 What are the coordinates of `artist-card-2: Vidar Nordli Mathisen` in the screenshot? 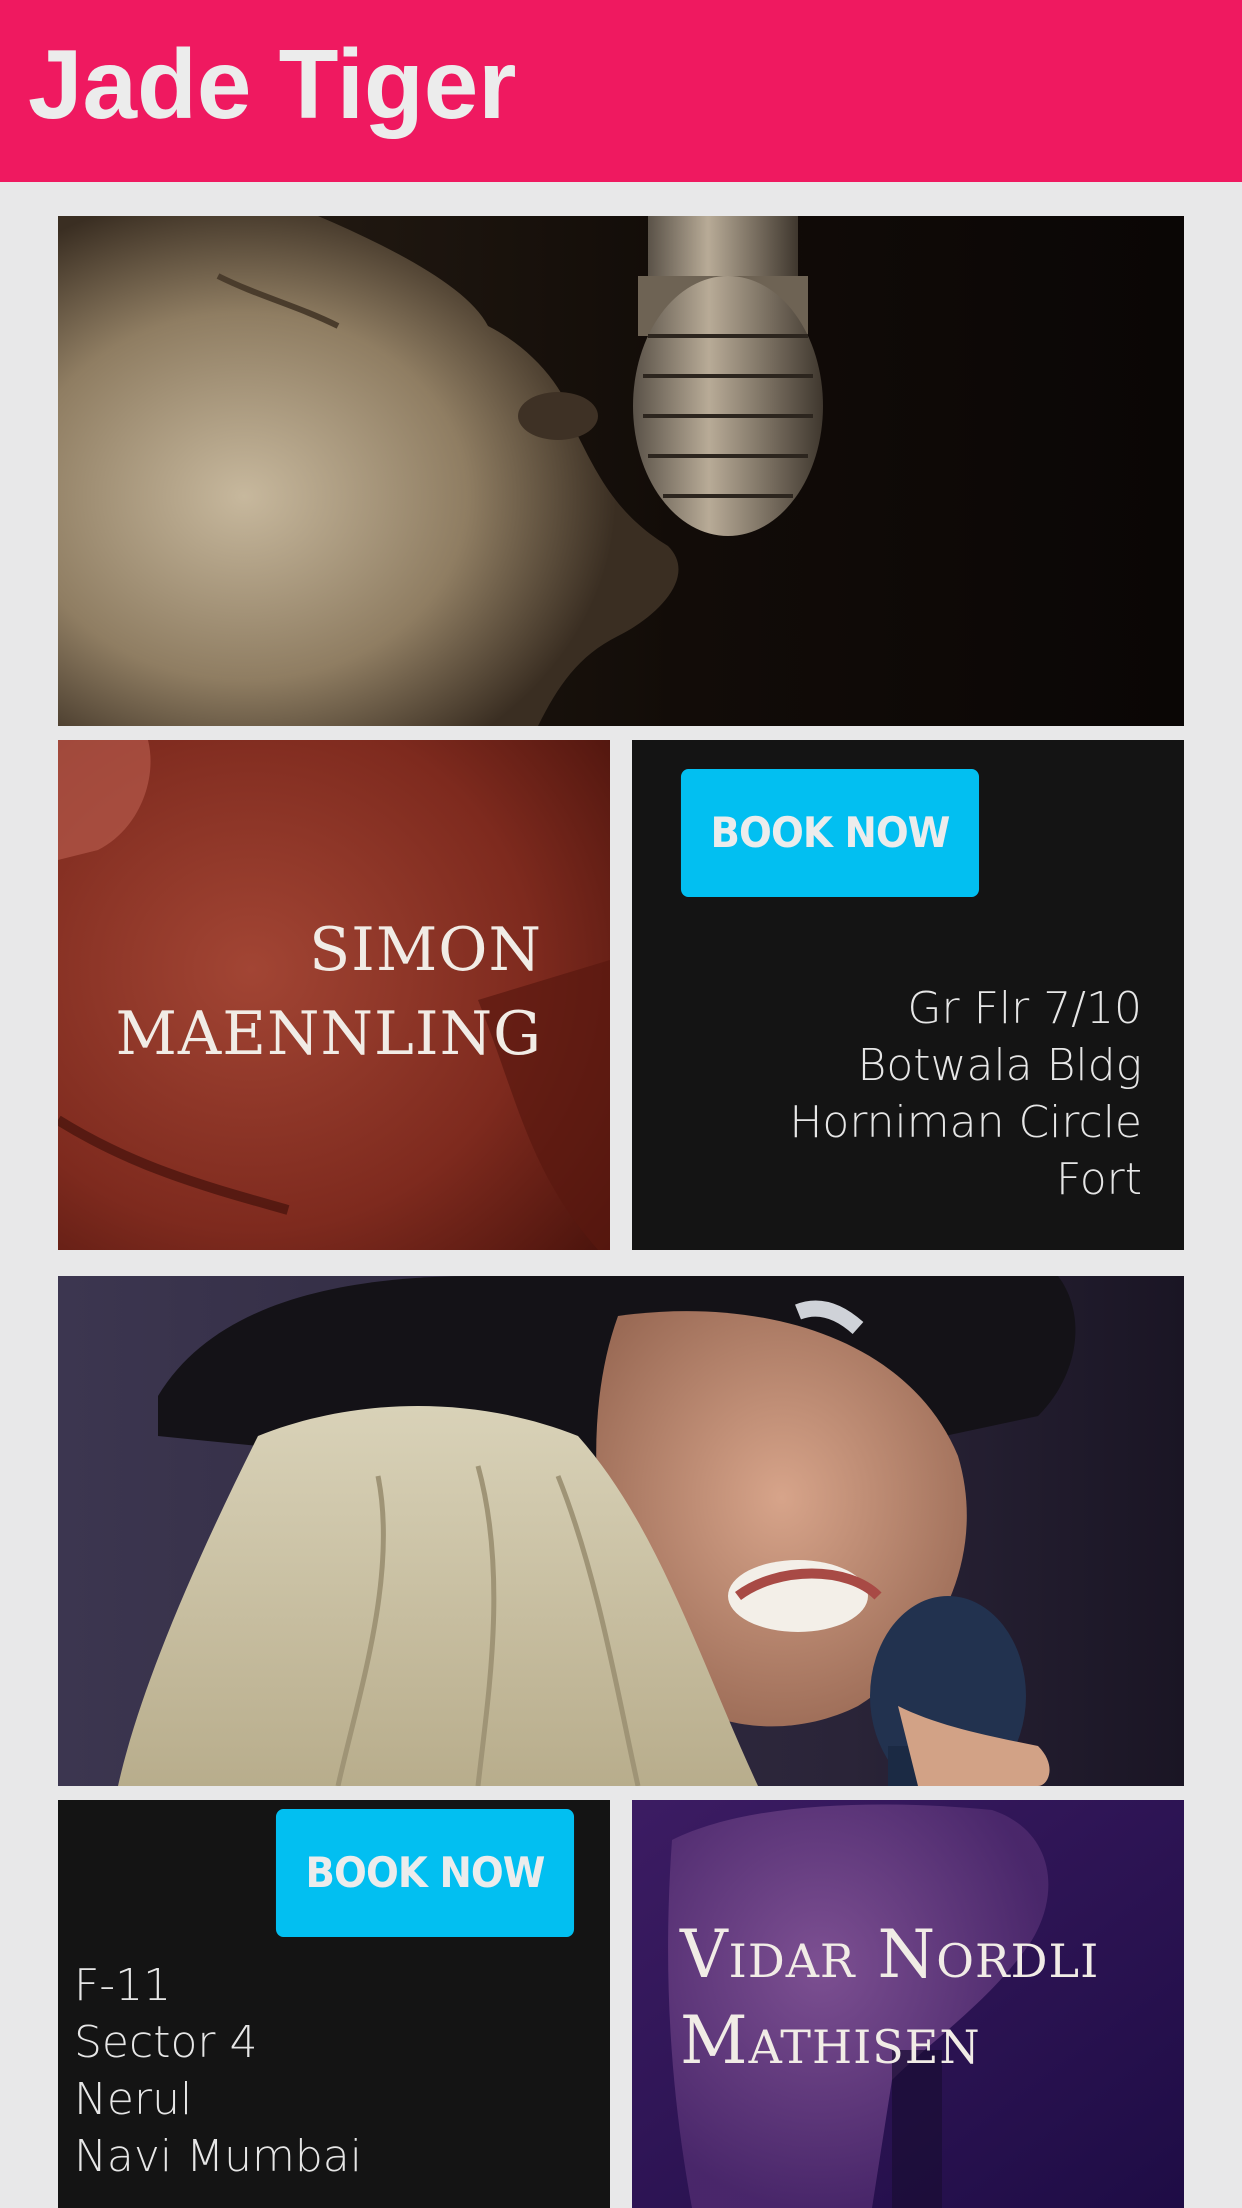 It's located at (908, 2004).